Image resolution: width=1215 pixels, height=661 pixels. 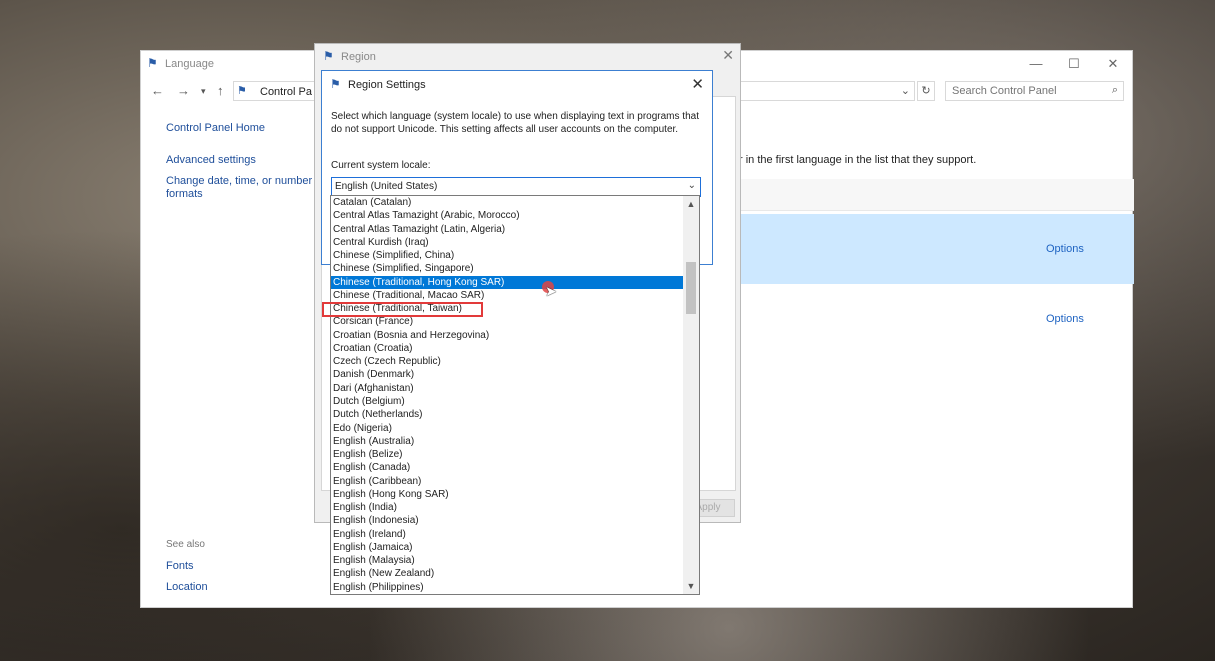 What do you see at coordinates (1065, 249) in the screenshot?
I see `options-link-1: Options` at bounding box center [1065, 249].